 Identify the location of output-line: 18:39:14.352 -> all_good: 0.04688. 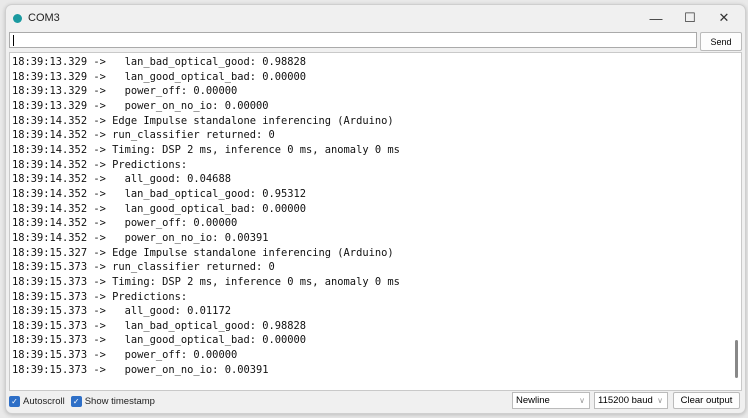
(121, 179).